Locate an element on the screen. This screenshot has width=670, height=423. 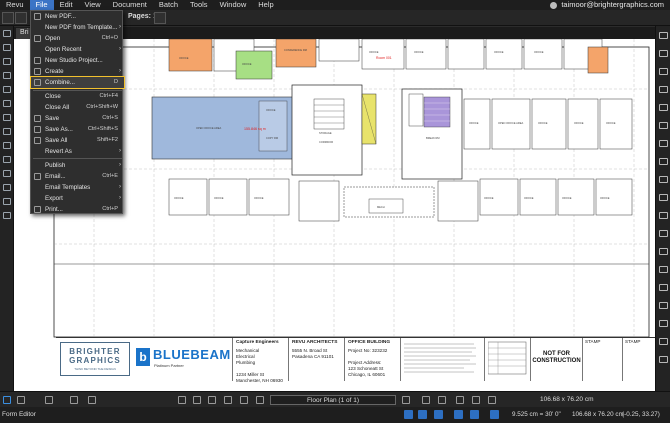
forms-icon is located at coordinates (7, 215).